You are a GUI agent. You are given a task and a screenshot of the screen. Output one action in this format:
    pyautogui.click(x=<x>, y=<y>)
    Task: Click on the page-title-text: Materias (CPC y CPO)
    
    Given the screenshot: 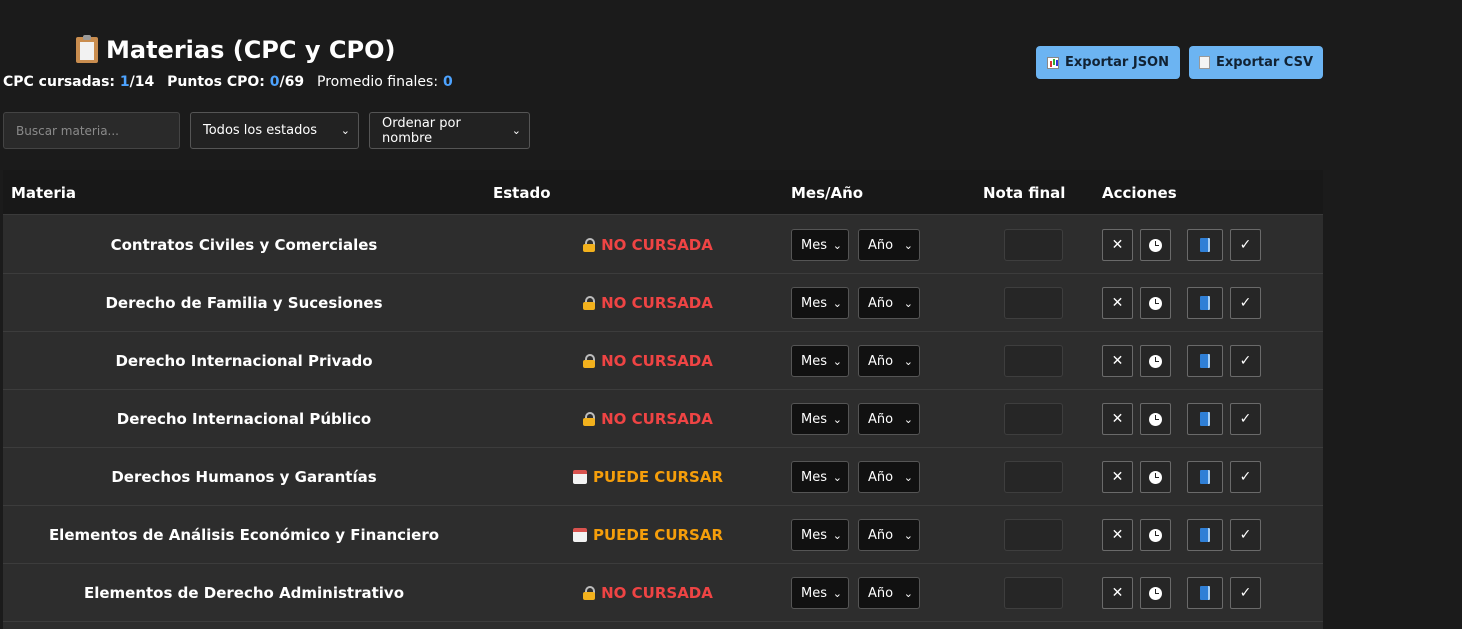 What is the action you would take?
    pyautogui.click(x=251, y=50)
    